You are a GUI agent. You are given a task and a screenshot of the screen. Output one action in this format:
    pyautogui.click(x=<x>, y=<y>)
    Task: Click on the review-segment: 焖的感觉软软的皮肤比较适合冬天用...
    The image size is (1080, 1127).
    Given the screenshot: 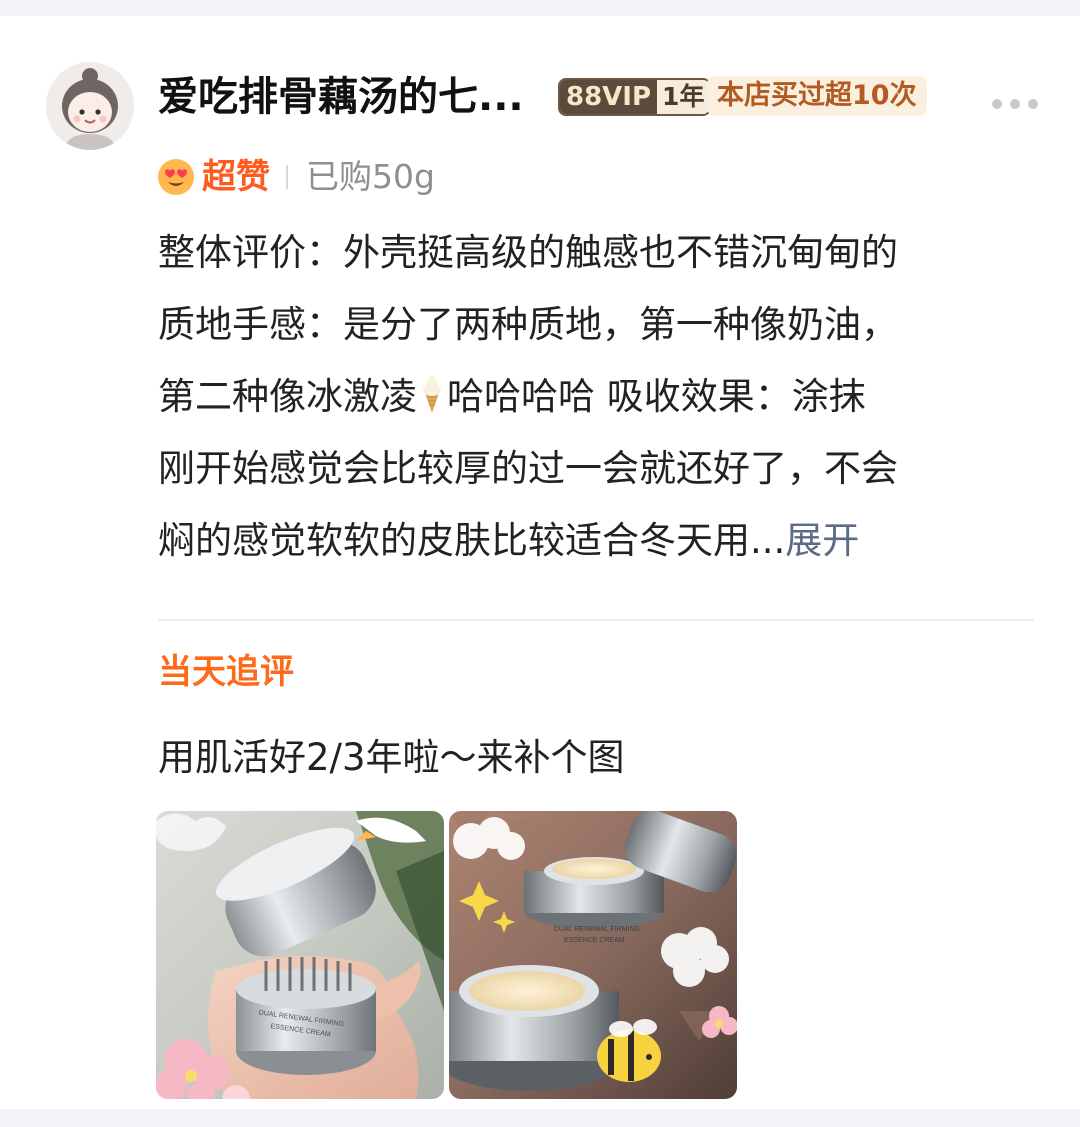 What is the action you would take?
    pyautogui.click(x=472, y=540)
    